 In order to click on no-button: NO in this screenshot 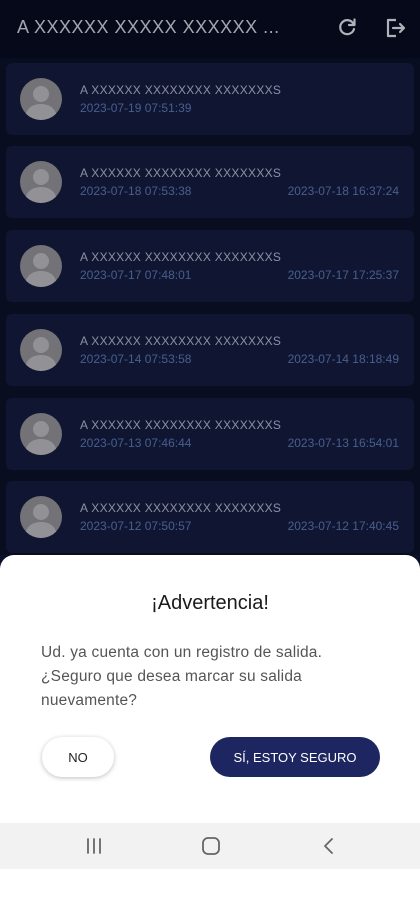, I will do `click(78, 757)`.